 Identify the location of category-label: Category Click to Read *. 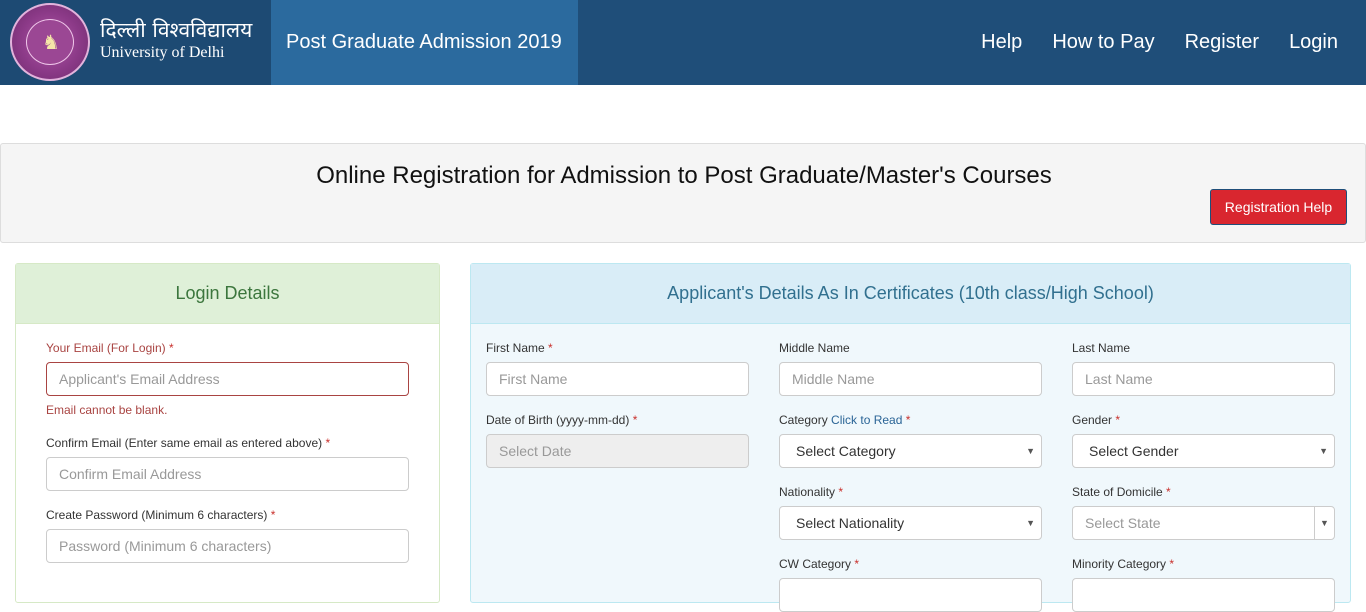
(845, 420).